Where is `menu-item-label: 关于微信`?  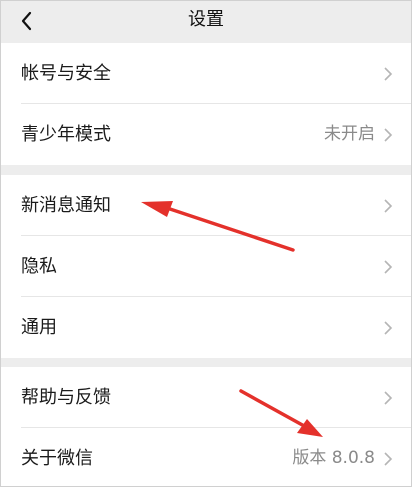 menu-item-label: 关于微信 is located at coordinates (57, 458).